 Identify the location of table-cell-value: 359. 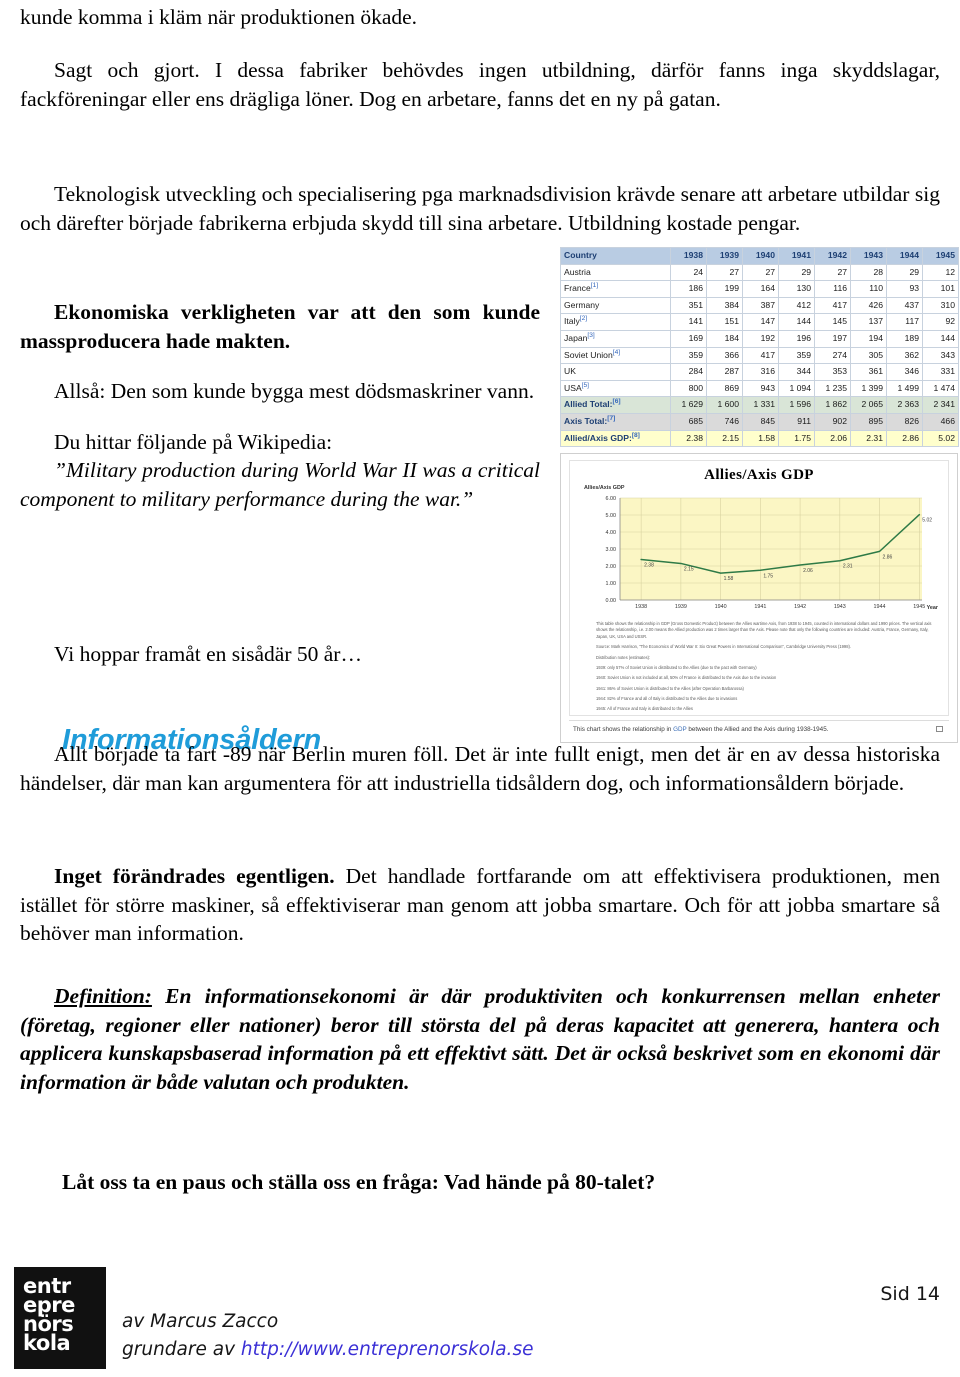
(688, 355).